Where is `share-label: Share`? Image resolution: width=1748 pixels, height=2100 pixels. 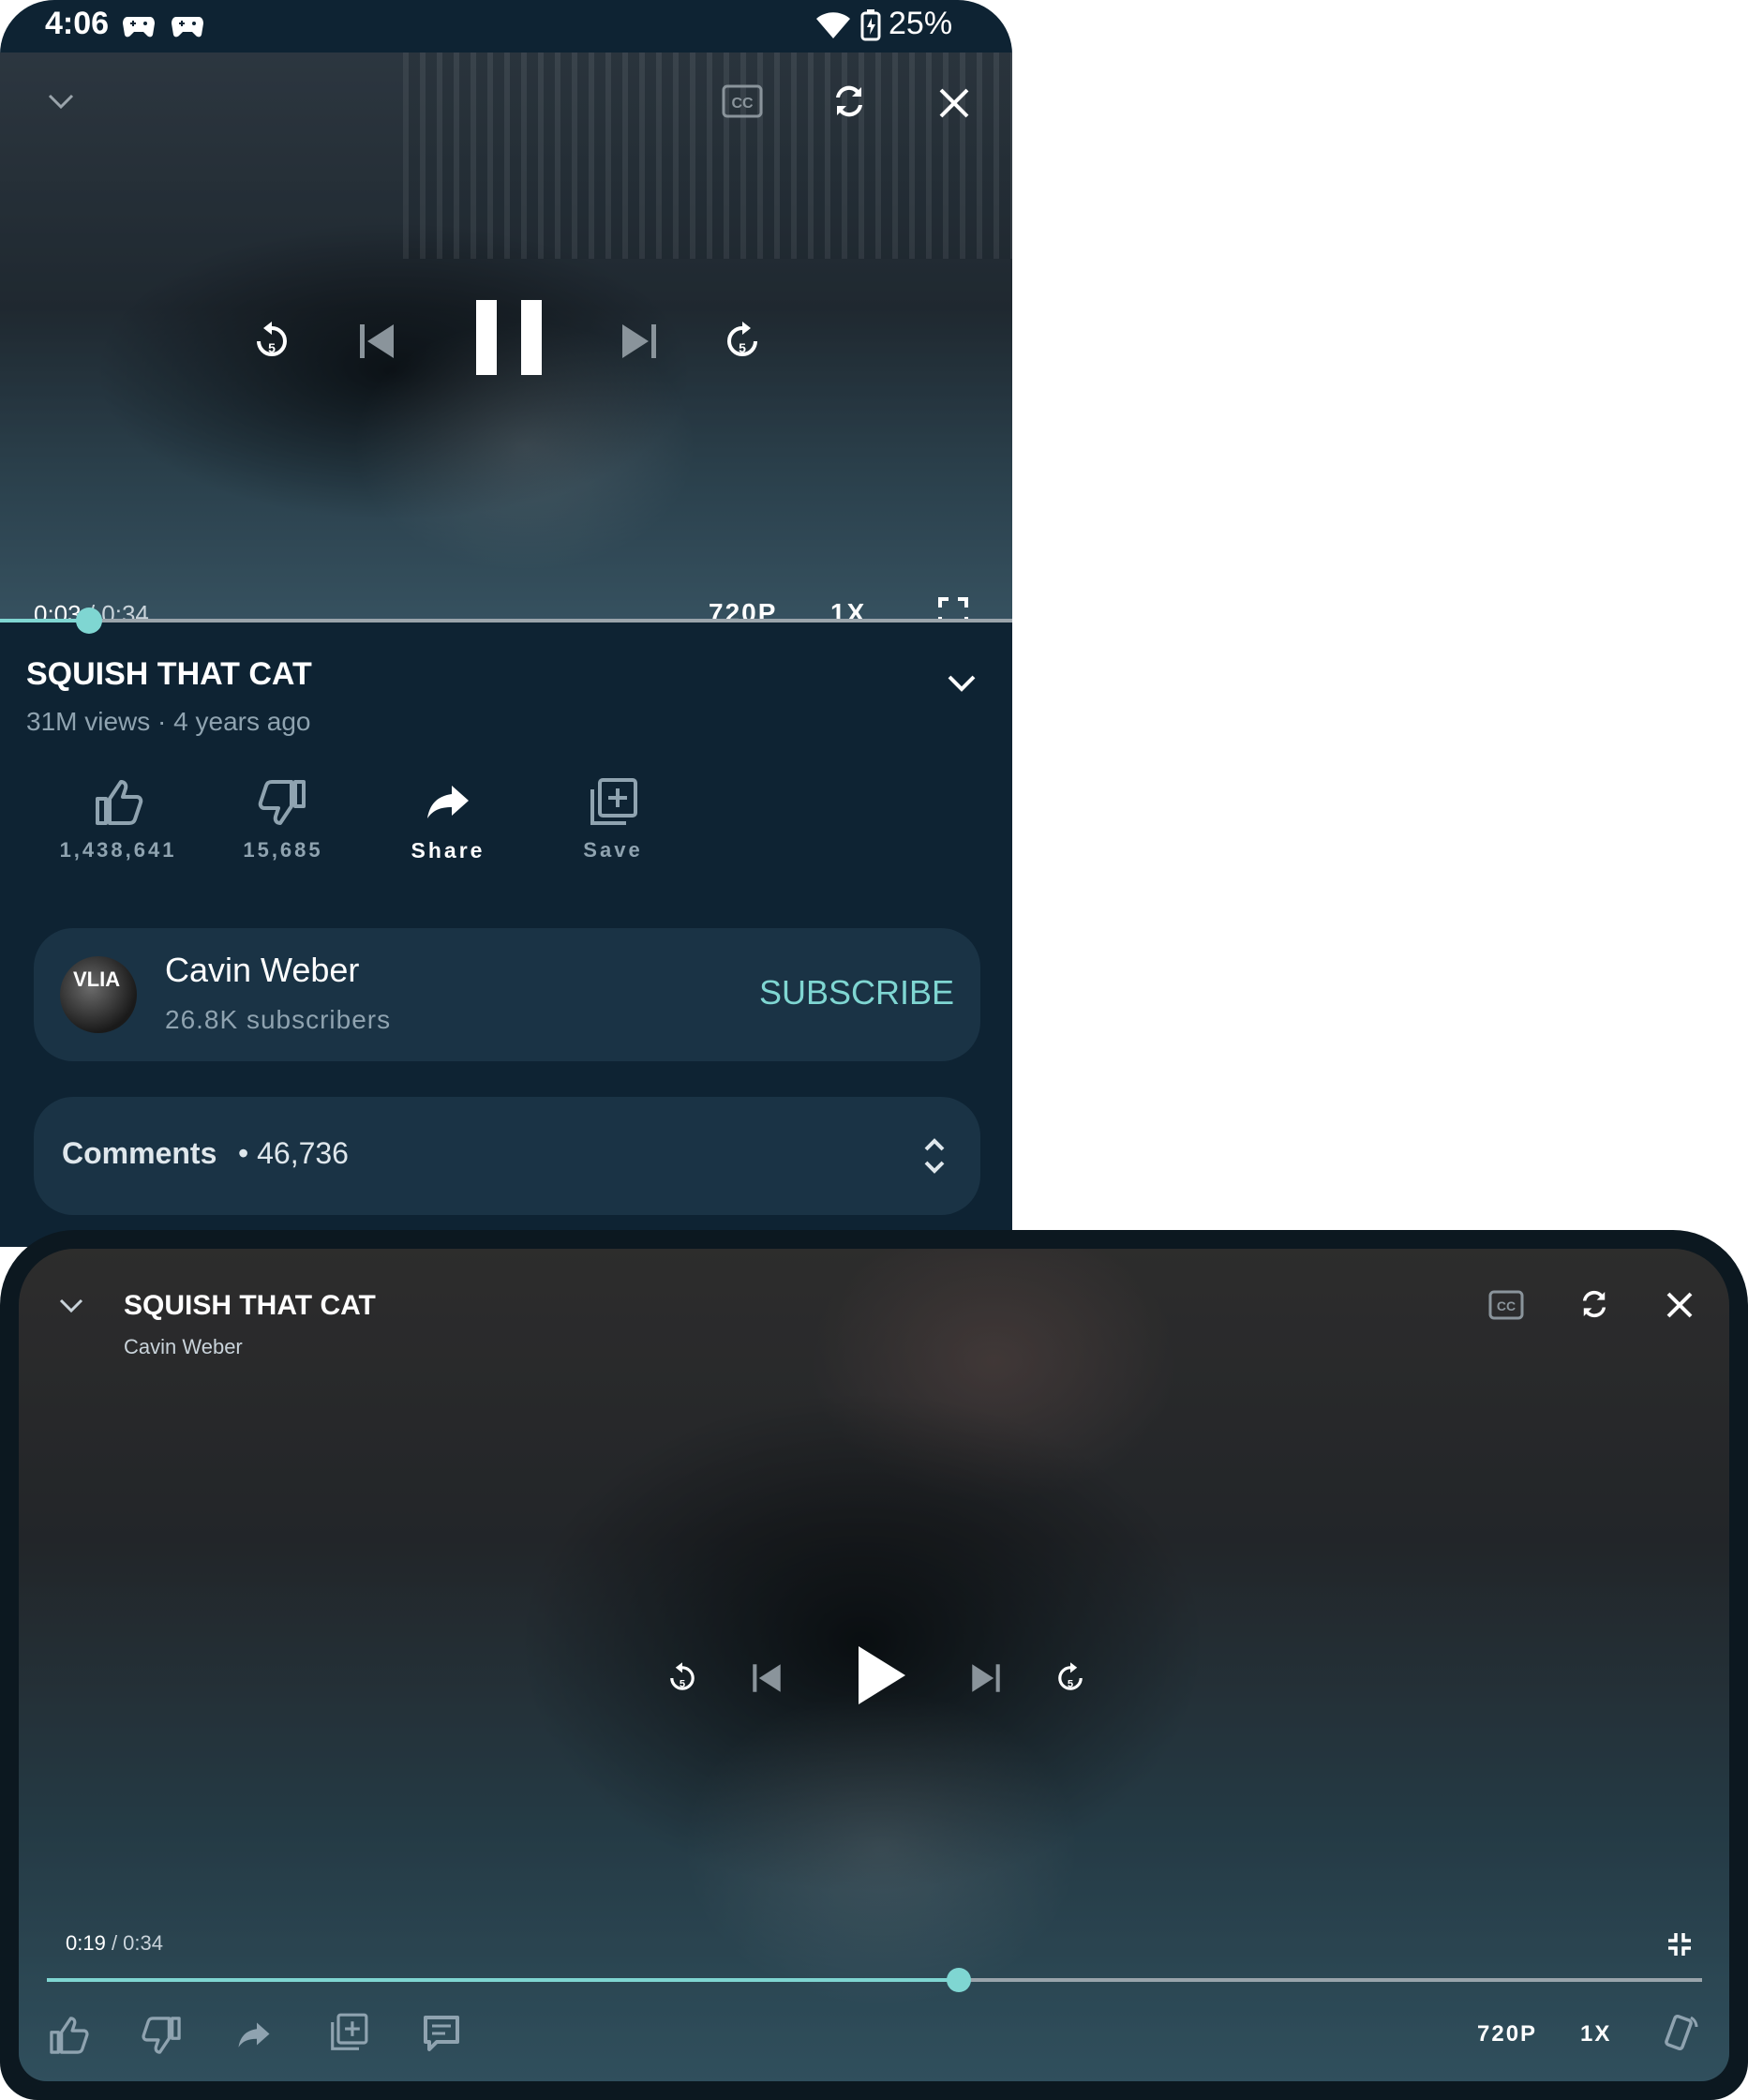
share-label: Share is located at coordinates (448, 850).